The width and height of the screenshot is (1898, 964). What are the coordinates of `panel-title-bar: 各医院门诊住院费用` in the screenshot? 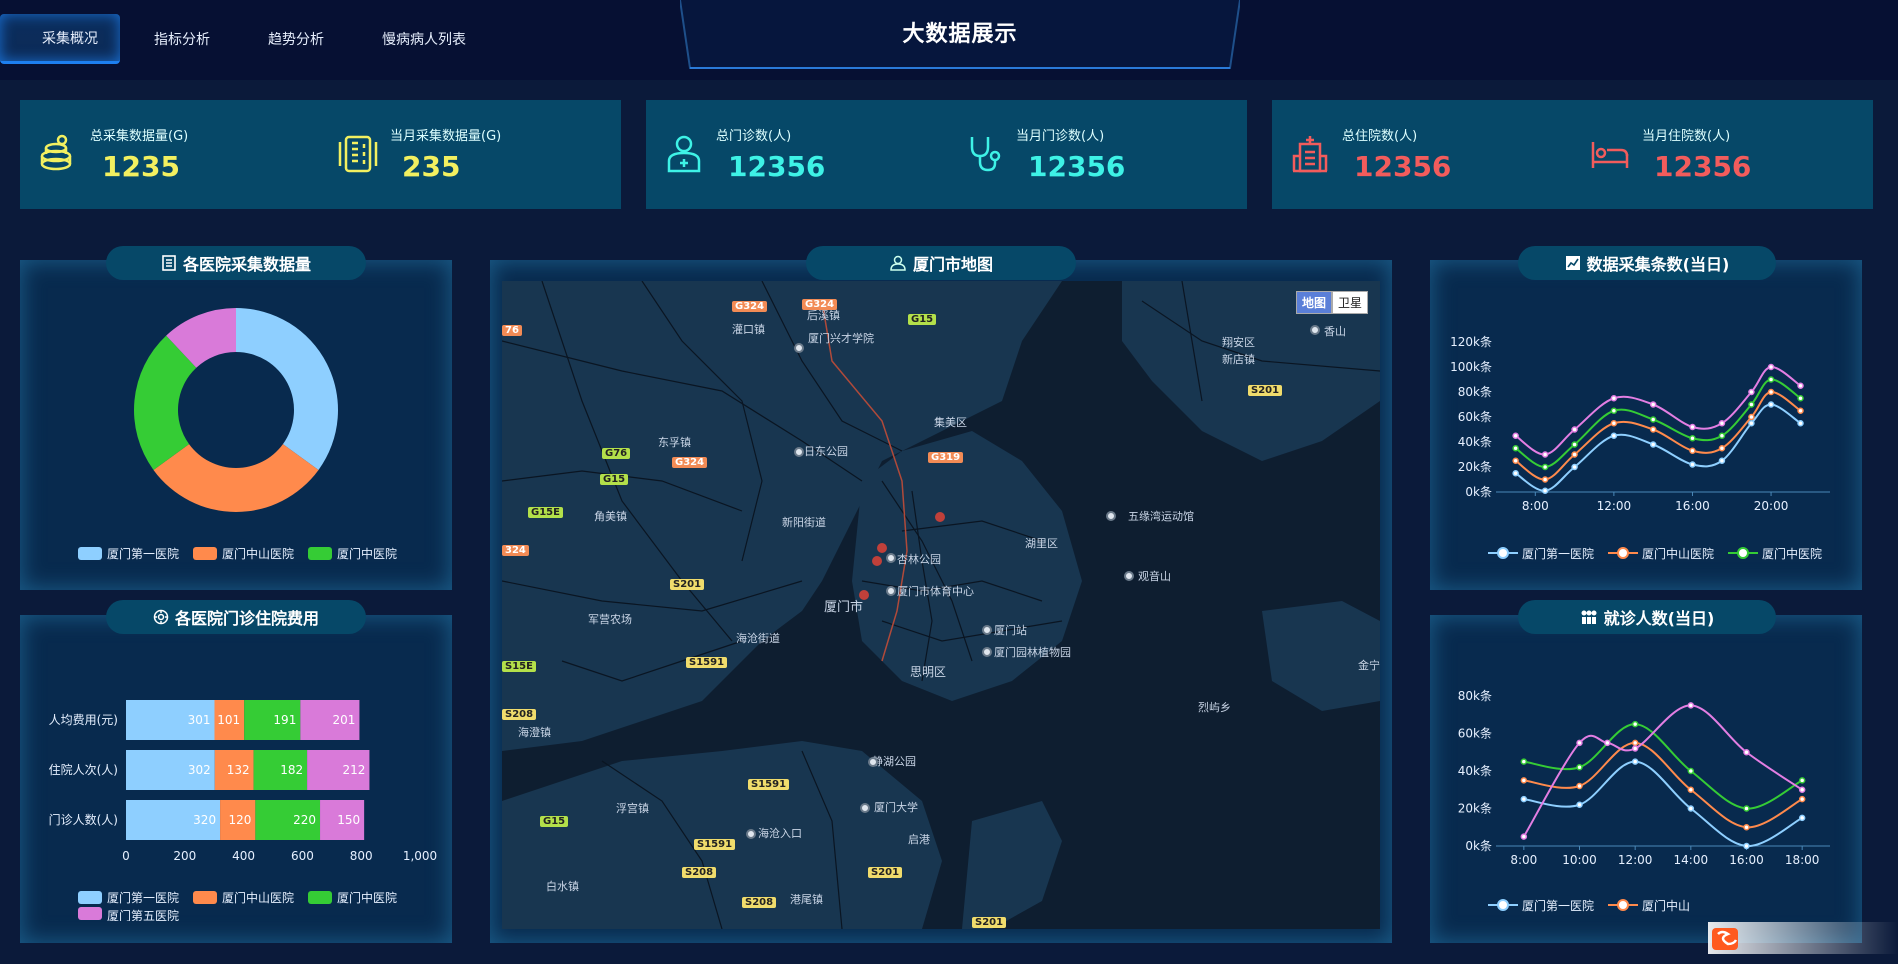 It's located at (236, 617).